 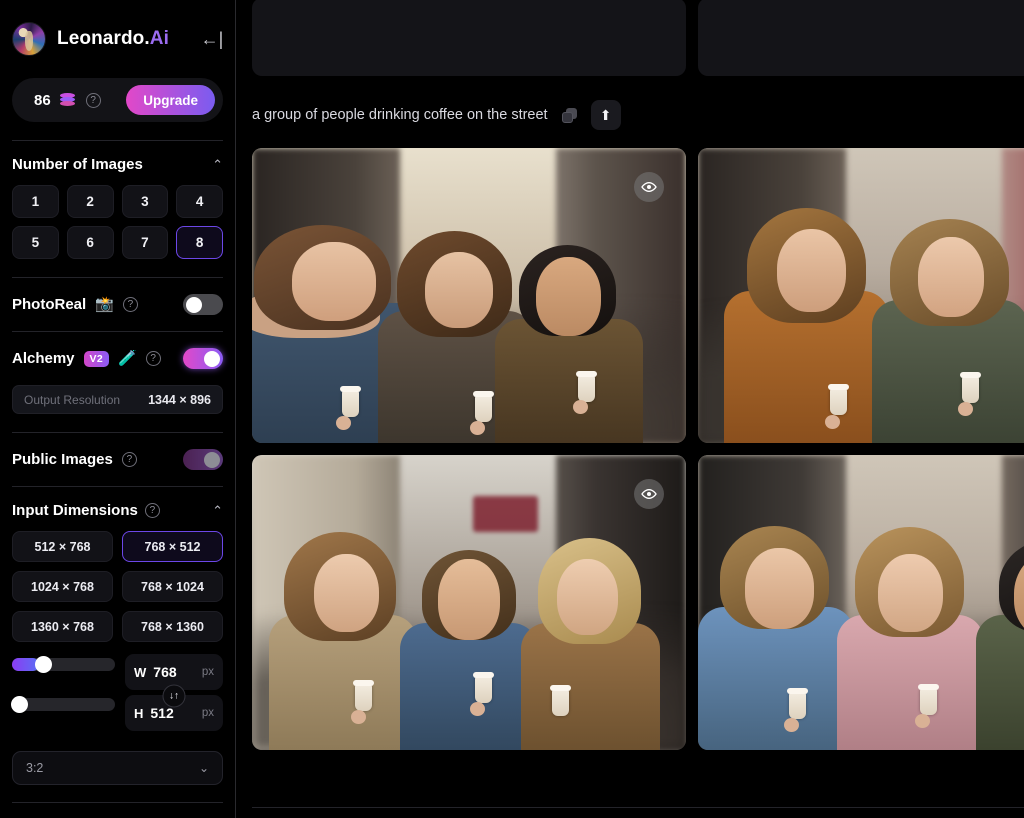 What do you see at coordinates (638, 807) in the screenshot?
I see `bottom-divider` at bounding box center [638, 807].